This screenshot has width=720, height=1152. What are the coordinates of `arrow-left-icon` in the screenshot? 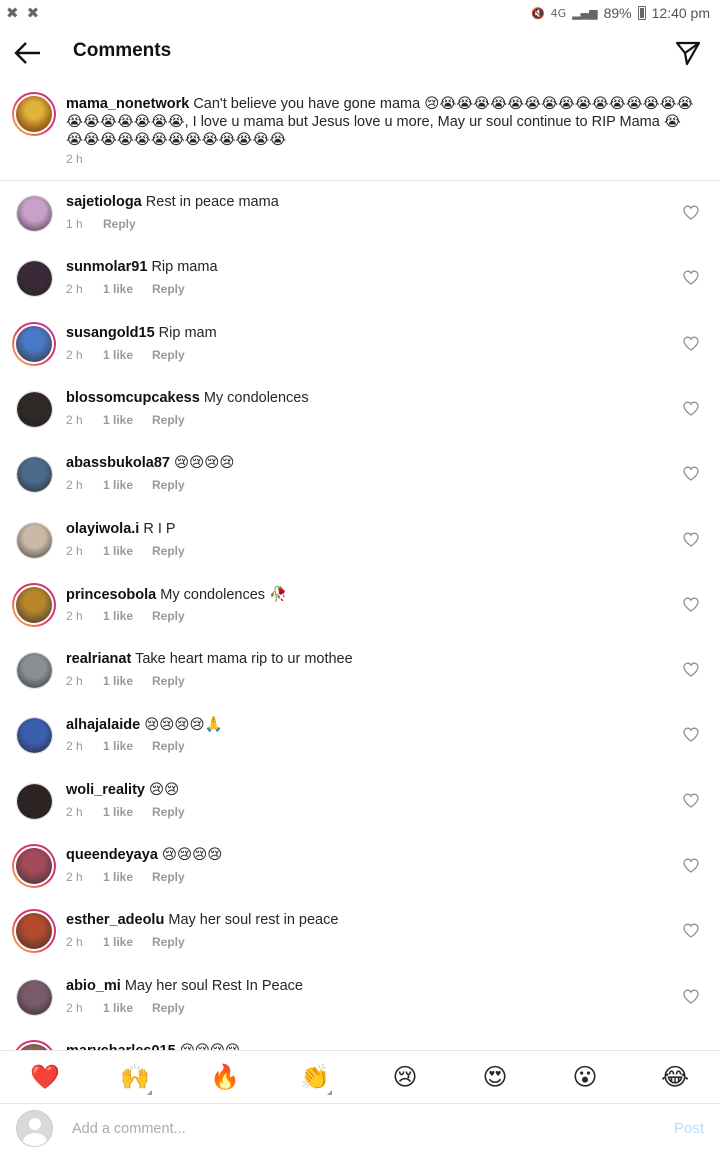 It's located at (27, 53).